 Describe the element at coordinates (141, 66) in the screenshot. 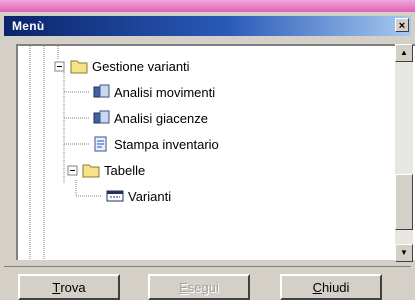

I see `tree-item-label: Gestione varianti` at that location.